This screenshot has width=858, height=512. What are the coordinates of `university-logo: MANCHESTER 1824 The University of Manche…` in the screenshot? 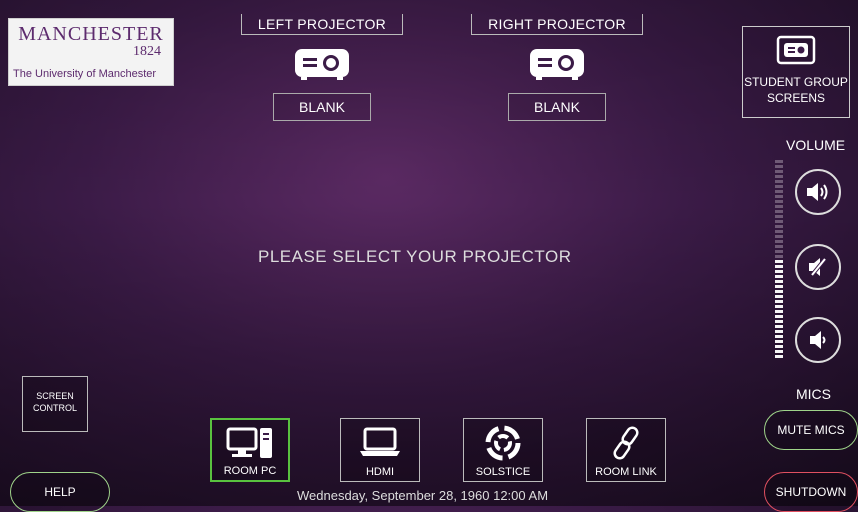 It's located at (91, 52).